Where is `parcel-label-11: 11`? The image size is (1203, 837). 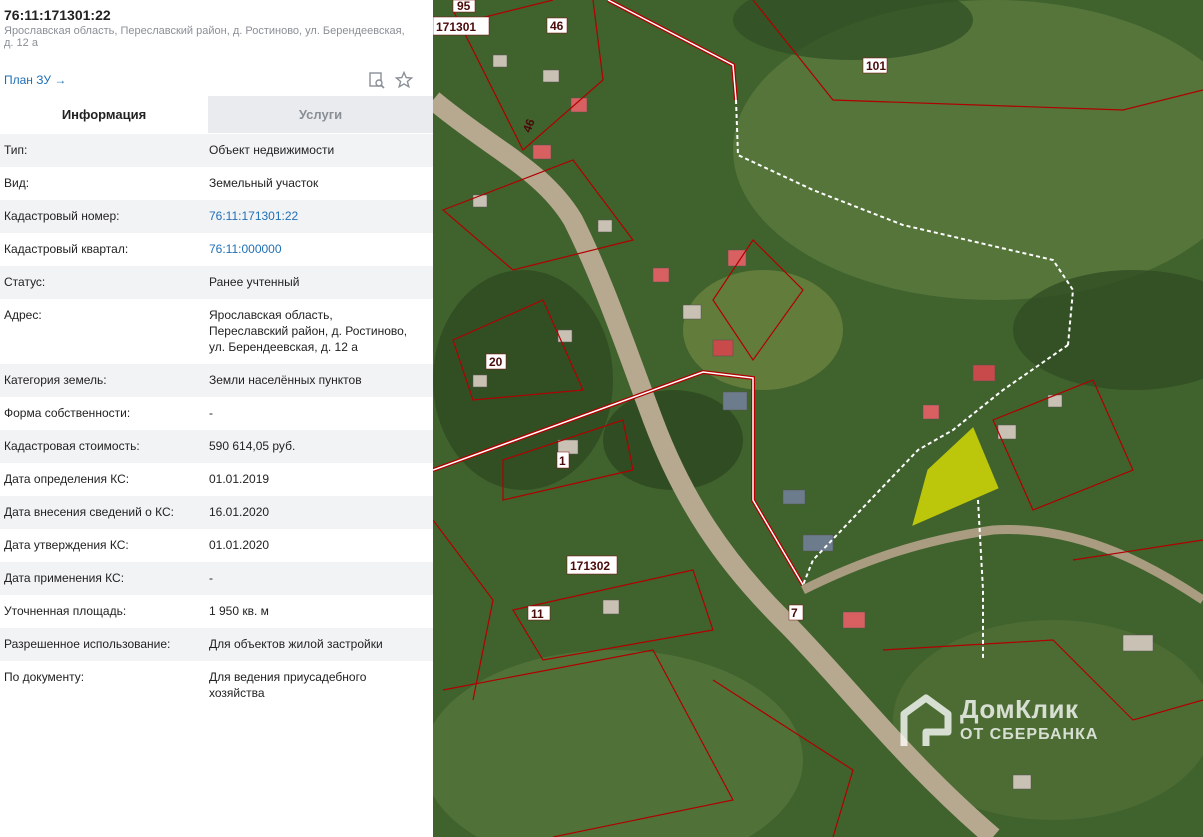 parcel-label-11: 11 is located at coordinates (537, 614).